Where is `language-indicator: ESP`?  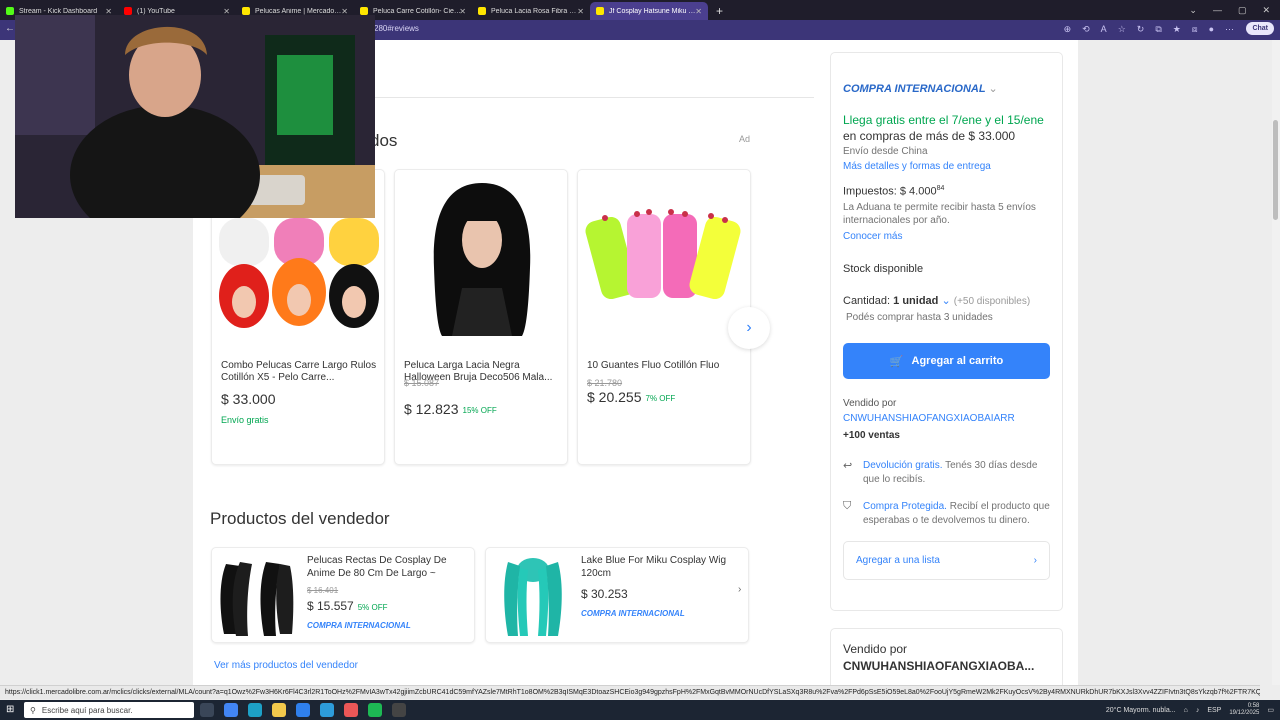
language-indicator: ESP is located at coordinates (1214, 710).